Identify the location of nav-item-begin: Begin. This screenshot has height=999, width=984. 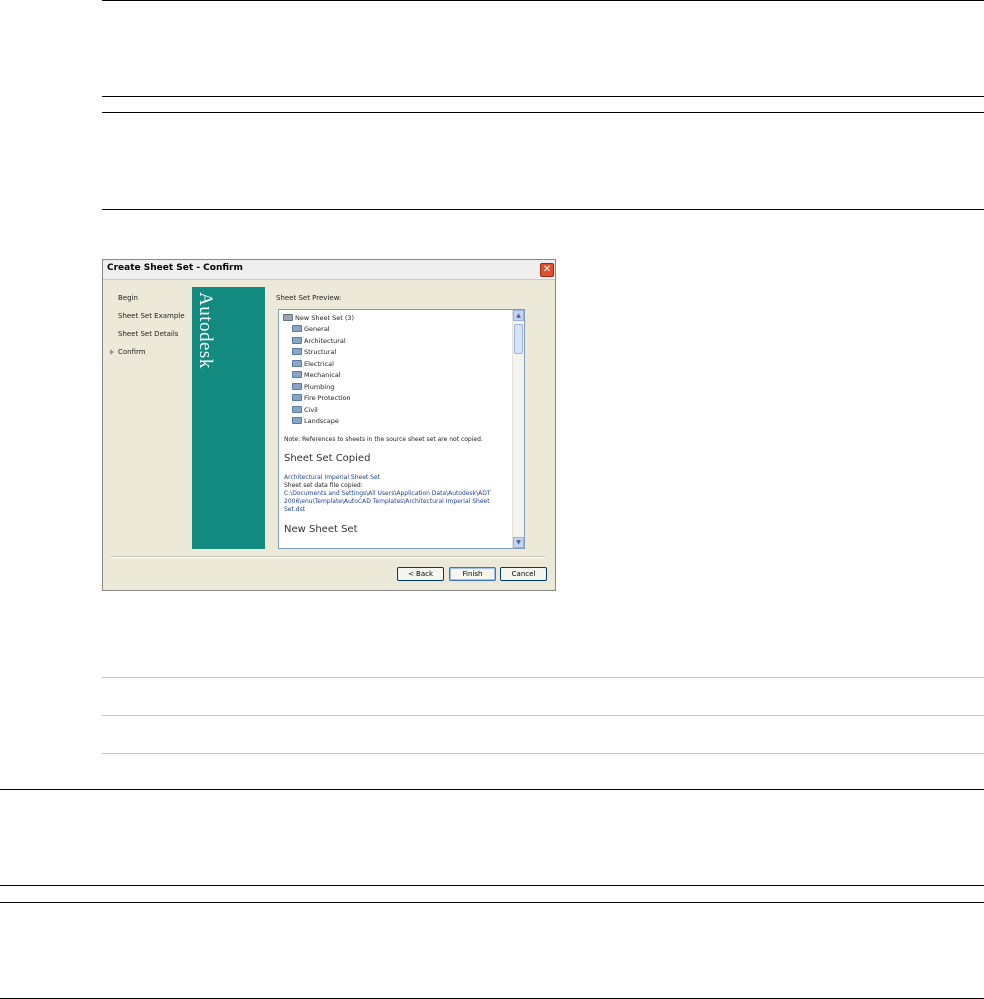
(128, 298).